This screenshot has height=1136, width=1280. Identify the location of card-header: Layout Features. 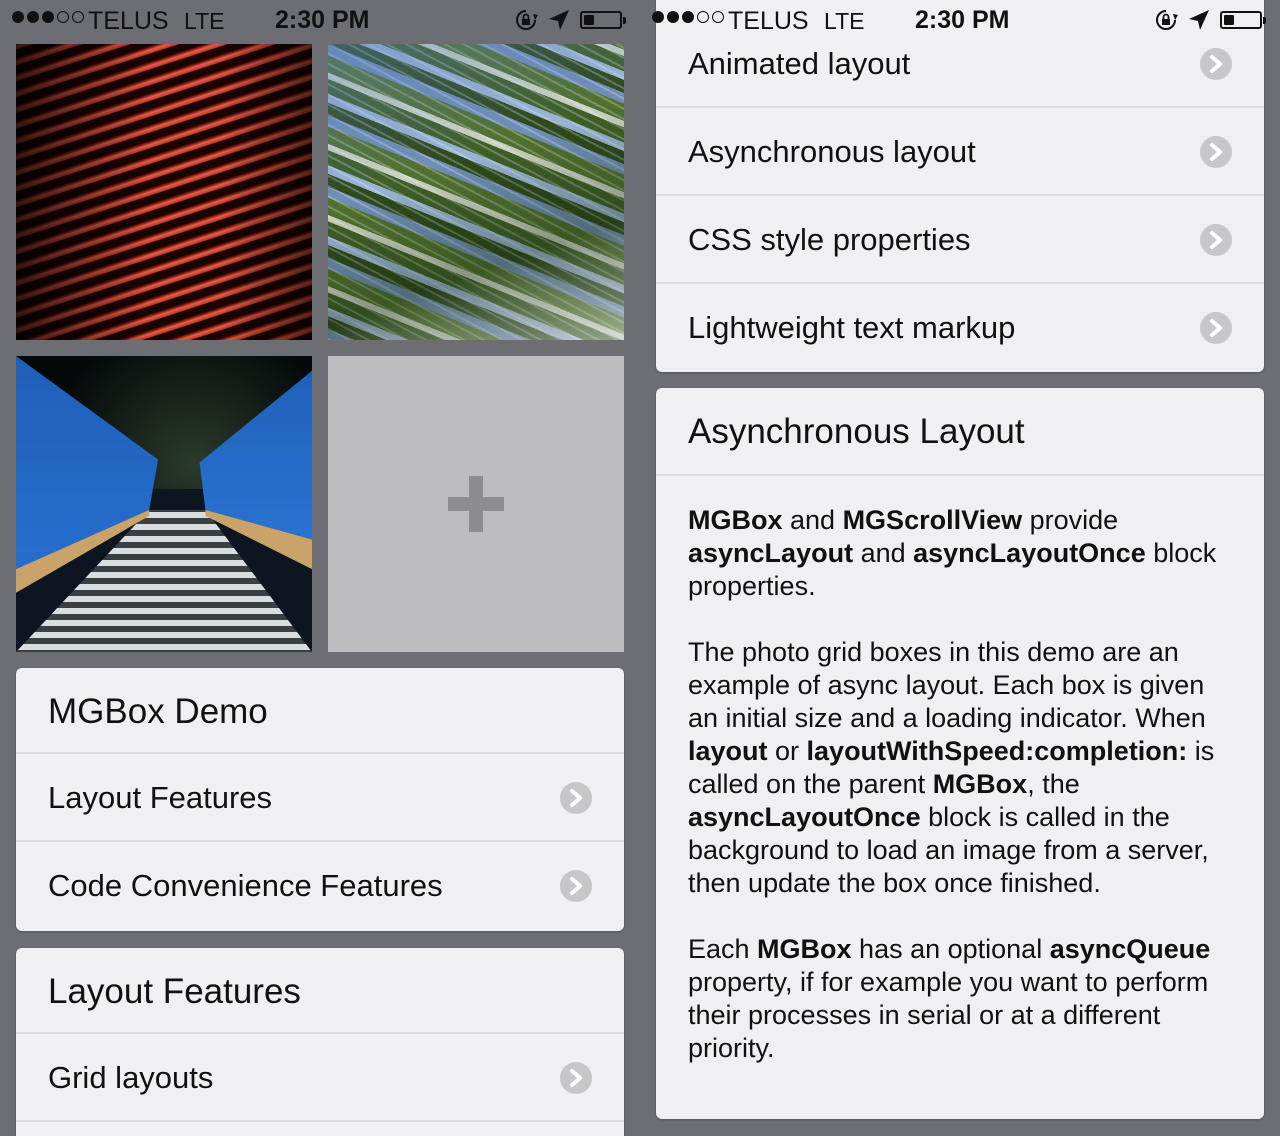
(320, 991).